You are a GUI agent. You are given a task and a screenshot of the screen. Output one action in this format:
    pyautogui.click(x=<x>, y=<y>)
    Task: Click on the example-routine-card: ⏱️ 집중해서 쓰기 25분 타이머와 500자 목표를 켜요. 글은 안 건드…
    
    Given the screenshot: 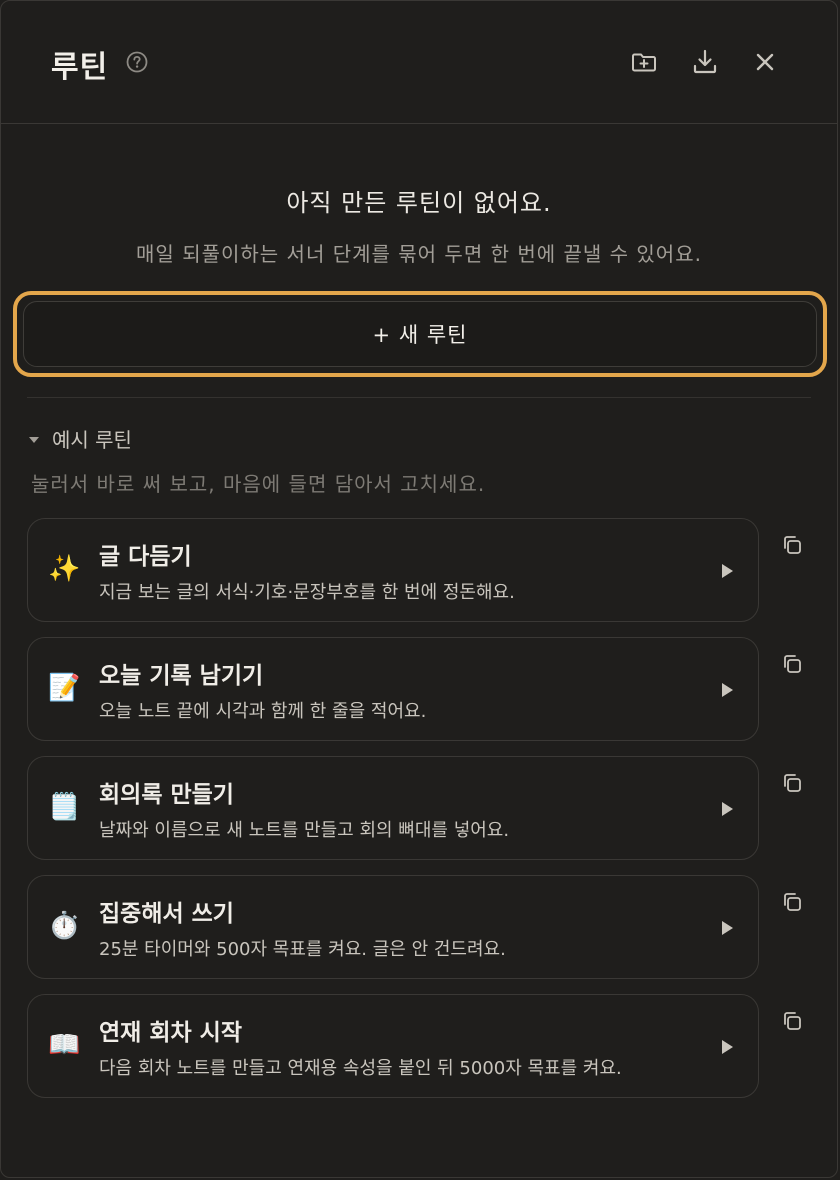 What is the action you would take?
    pyautogui.click(x=393, y=927)
    